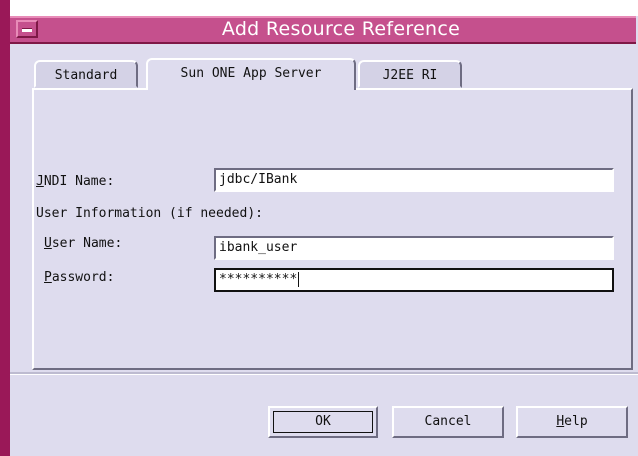 The image size is (638, 456). Describe the element at coordinates (48, 277) in the screenshot. I see `mnemonic: P` at that location.